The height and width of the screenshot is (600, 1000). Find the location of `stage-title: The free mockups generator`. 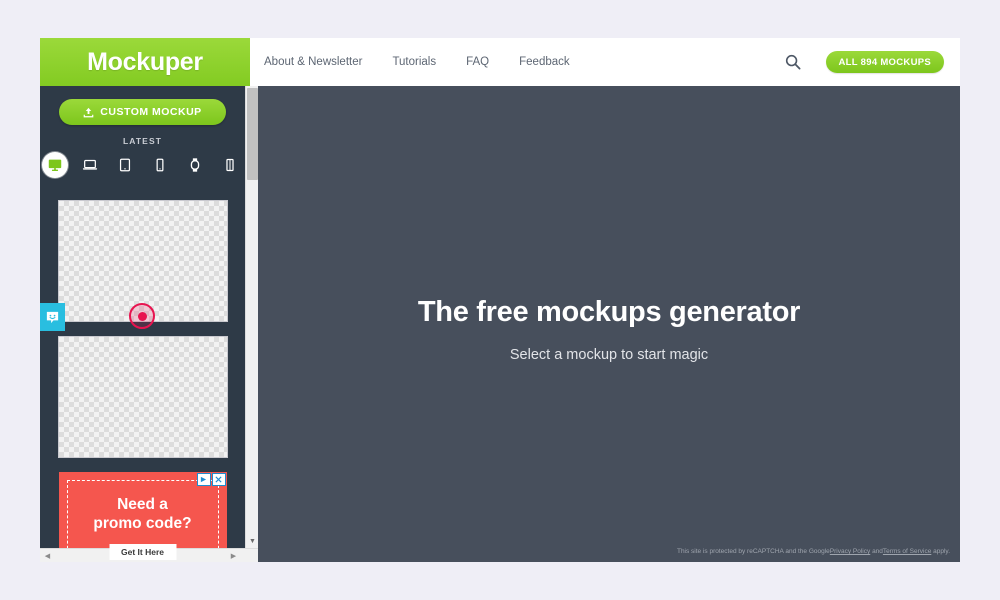

stage-title: The free mockups generator is located at coordinates (609, 312).